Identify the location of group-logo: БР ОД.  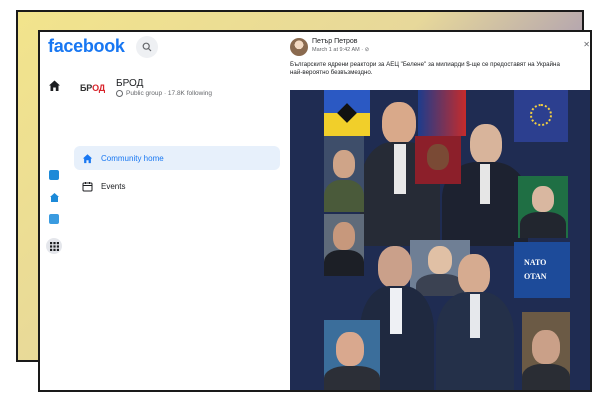
(95, 88).